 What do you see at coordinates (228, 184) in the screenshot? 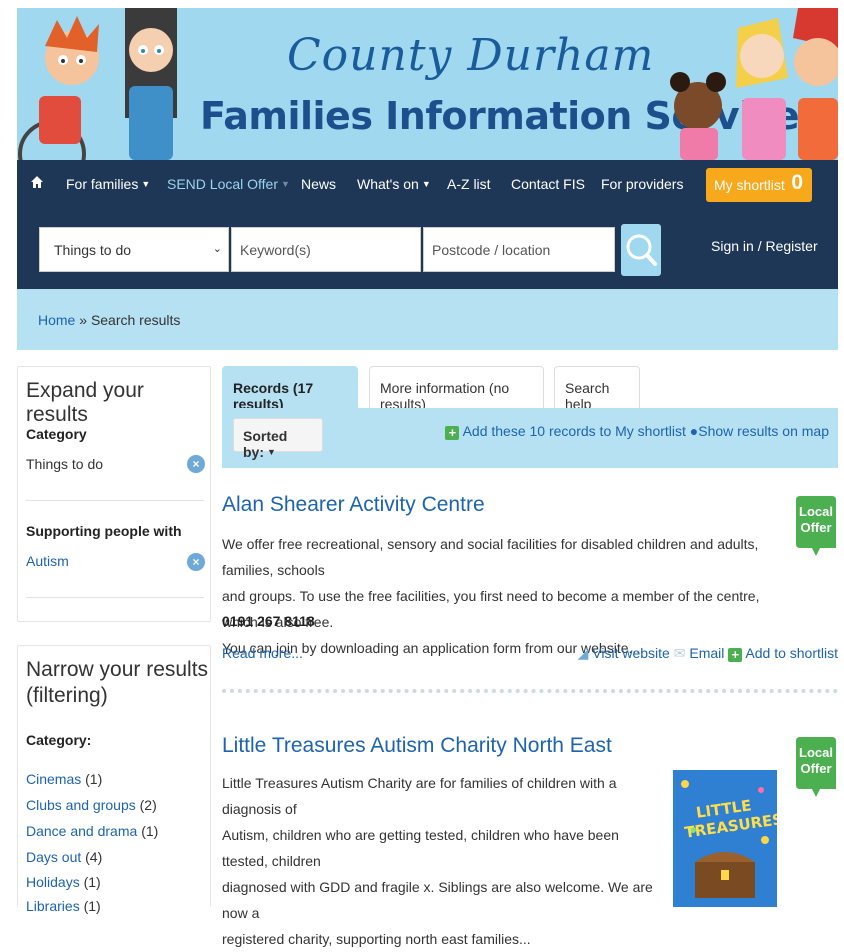
I see `nav-send-local-offer: SEND Local Offer ▼` at bounding box center [228, 184].